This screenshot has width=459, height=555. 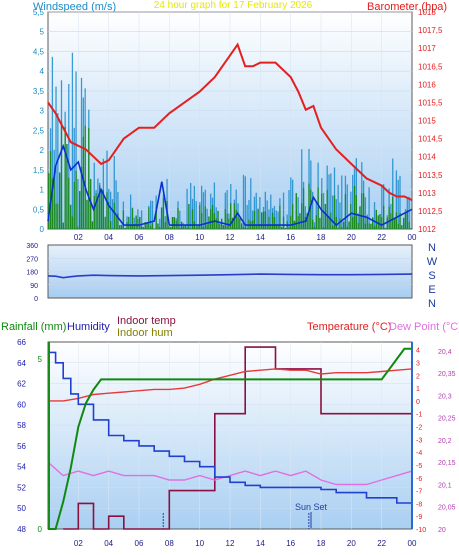 I want to click on sunset-annotation: Sun Set, so click(x=311, y=507).